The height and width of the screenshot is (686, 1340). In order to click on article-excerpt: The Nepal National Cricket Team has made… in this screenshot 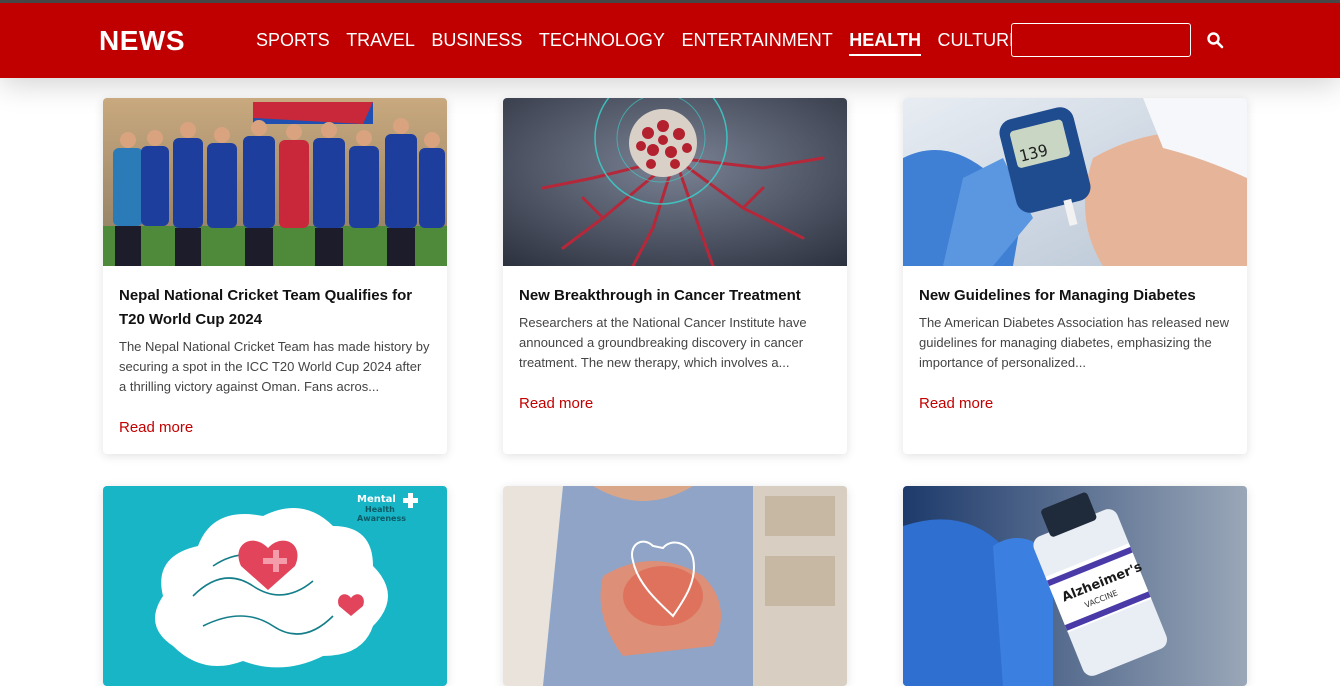, I will do `click(274, 366)`.